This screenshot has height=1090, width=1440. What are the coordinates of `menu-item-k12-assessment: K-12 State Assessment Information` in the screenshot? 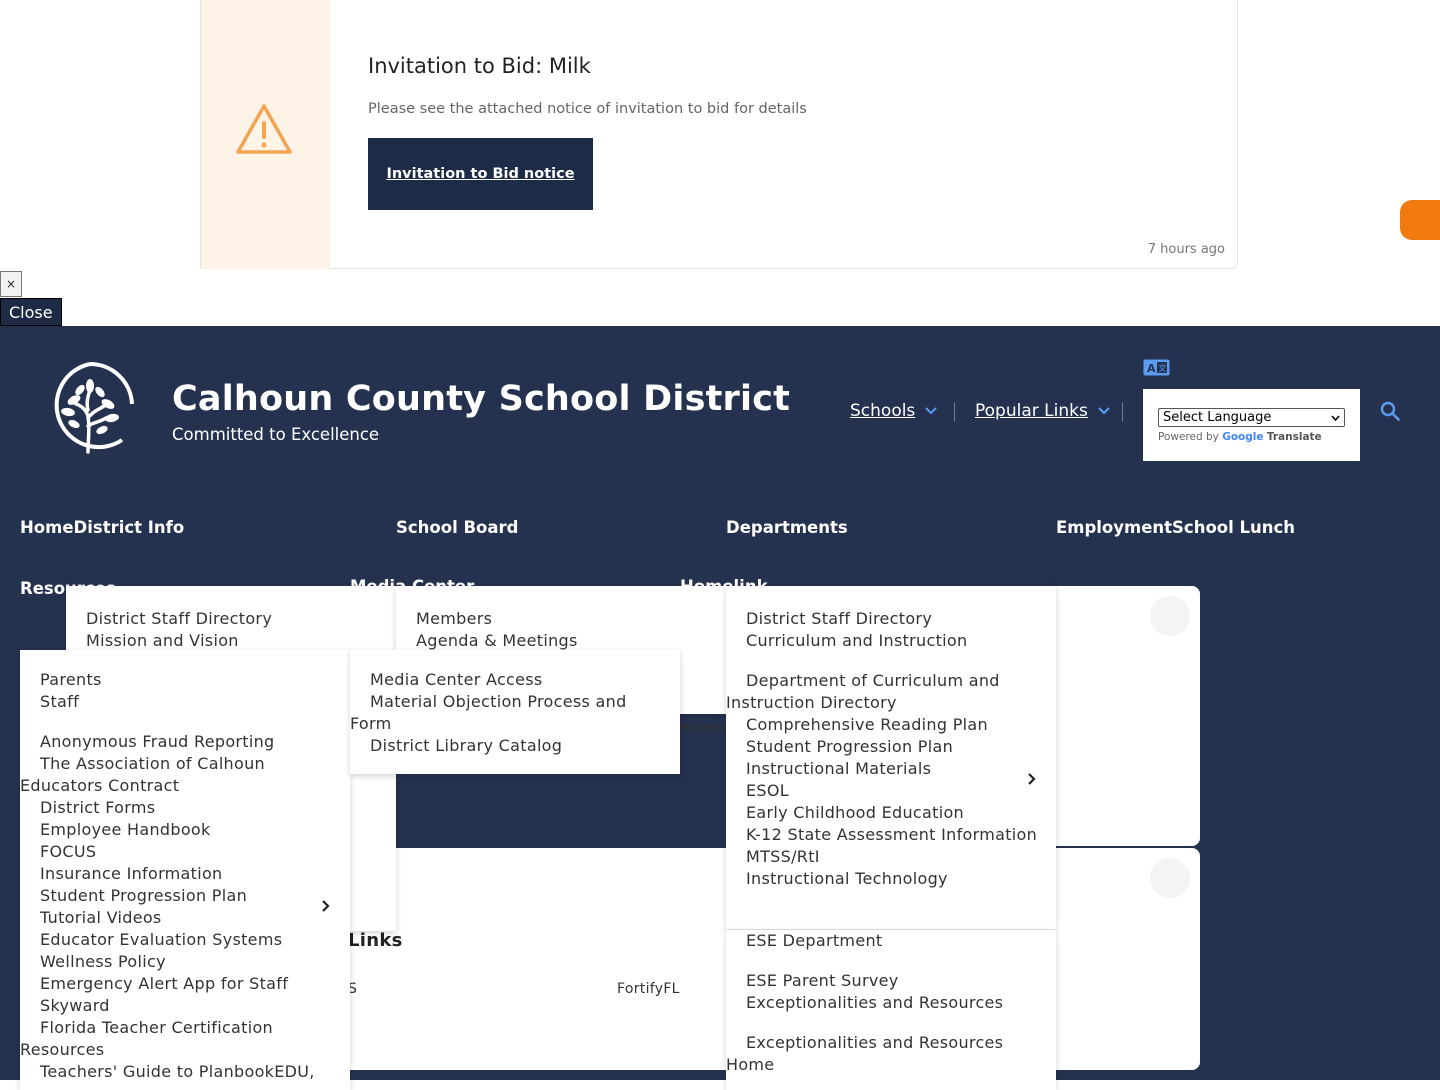 It's located at (891, 835).